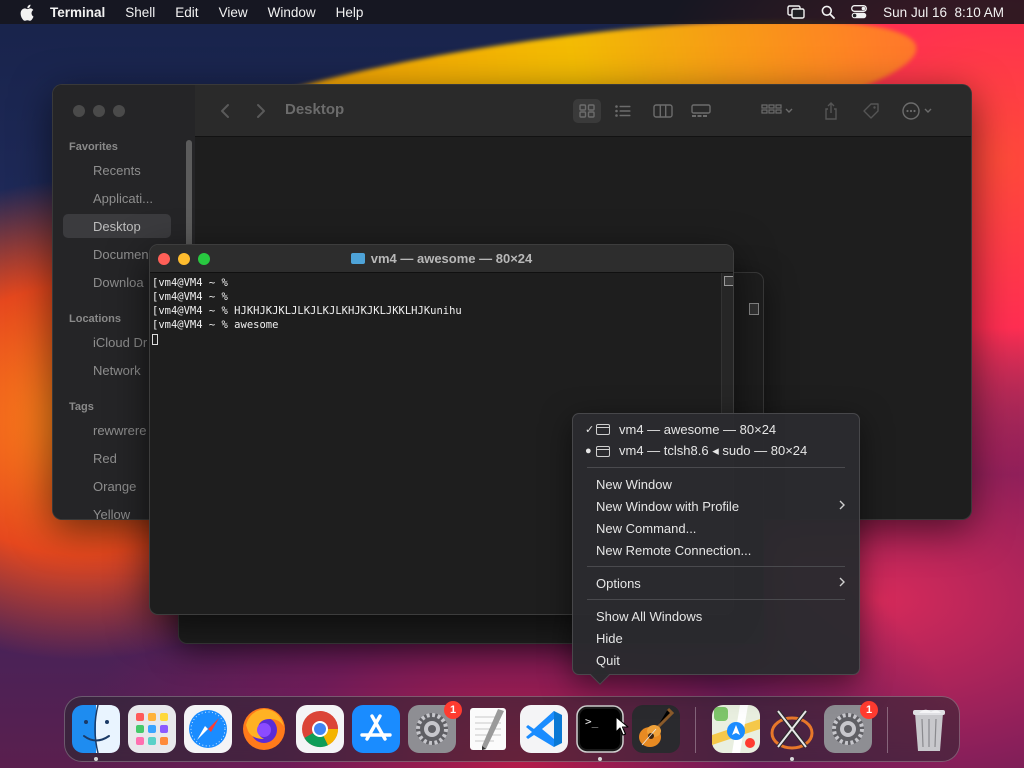 The height and width of the screenshot is (768, 1024). I want to click on menu-app-name: Terminal, so click(77, 12).